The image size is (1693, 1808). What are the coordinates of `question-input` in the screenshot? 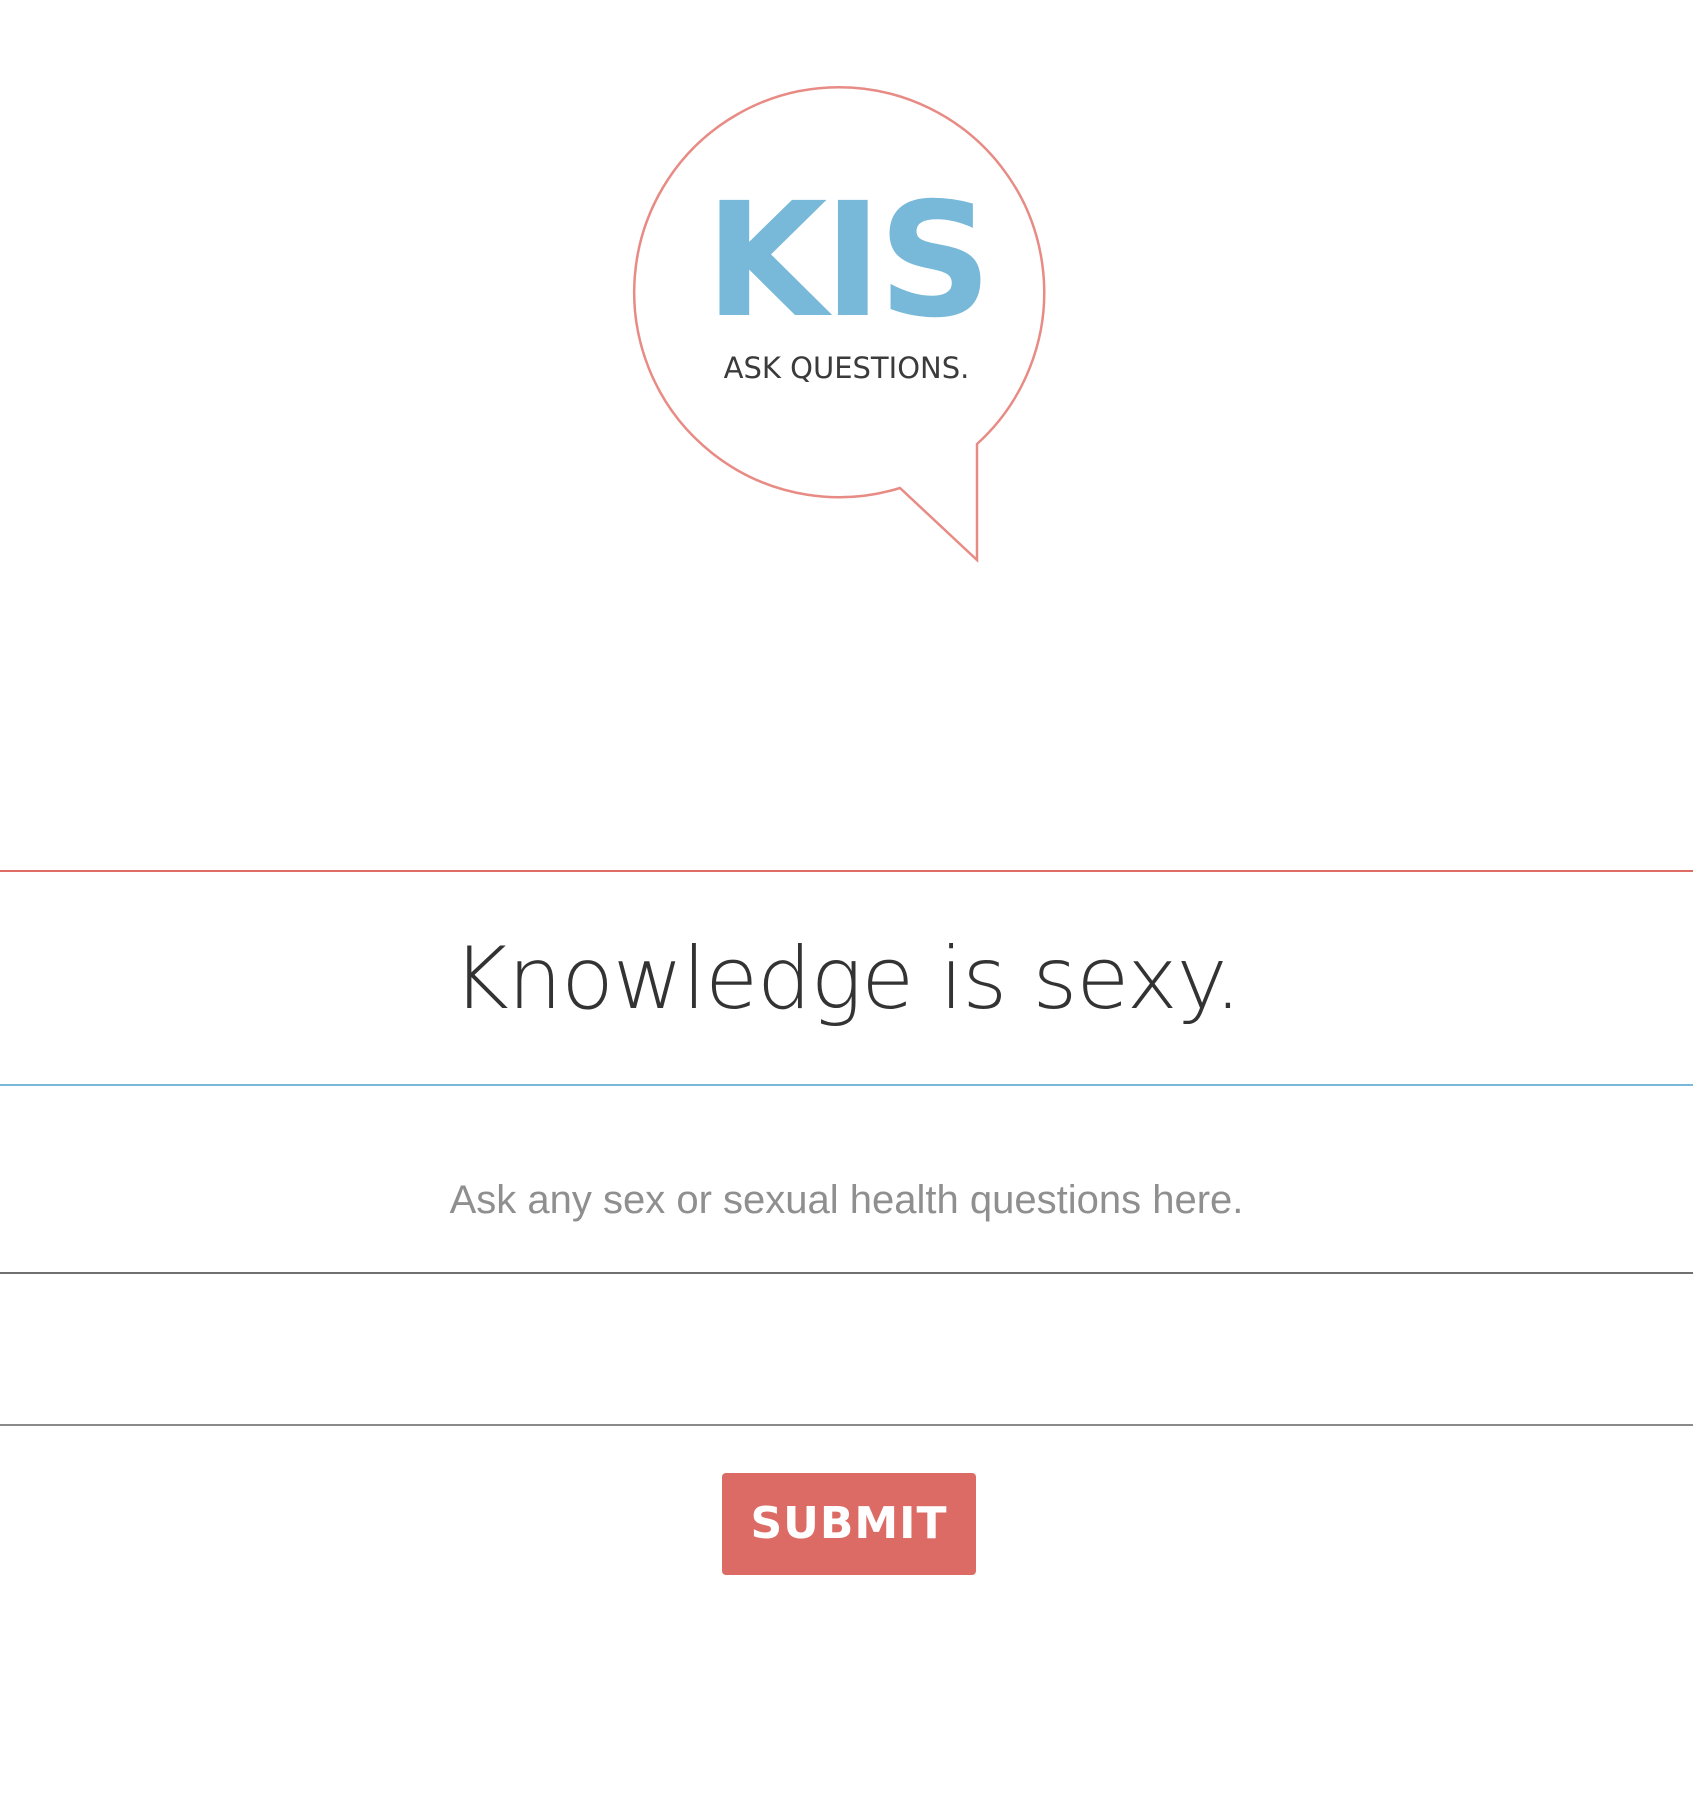 It's located at (846, 1201).